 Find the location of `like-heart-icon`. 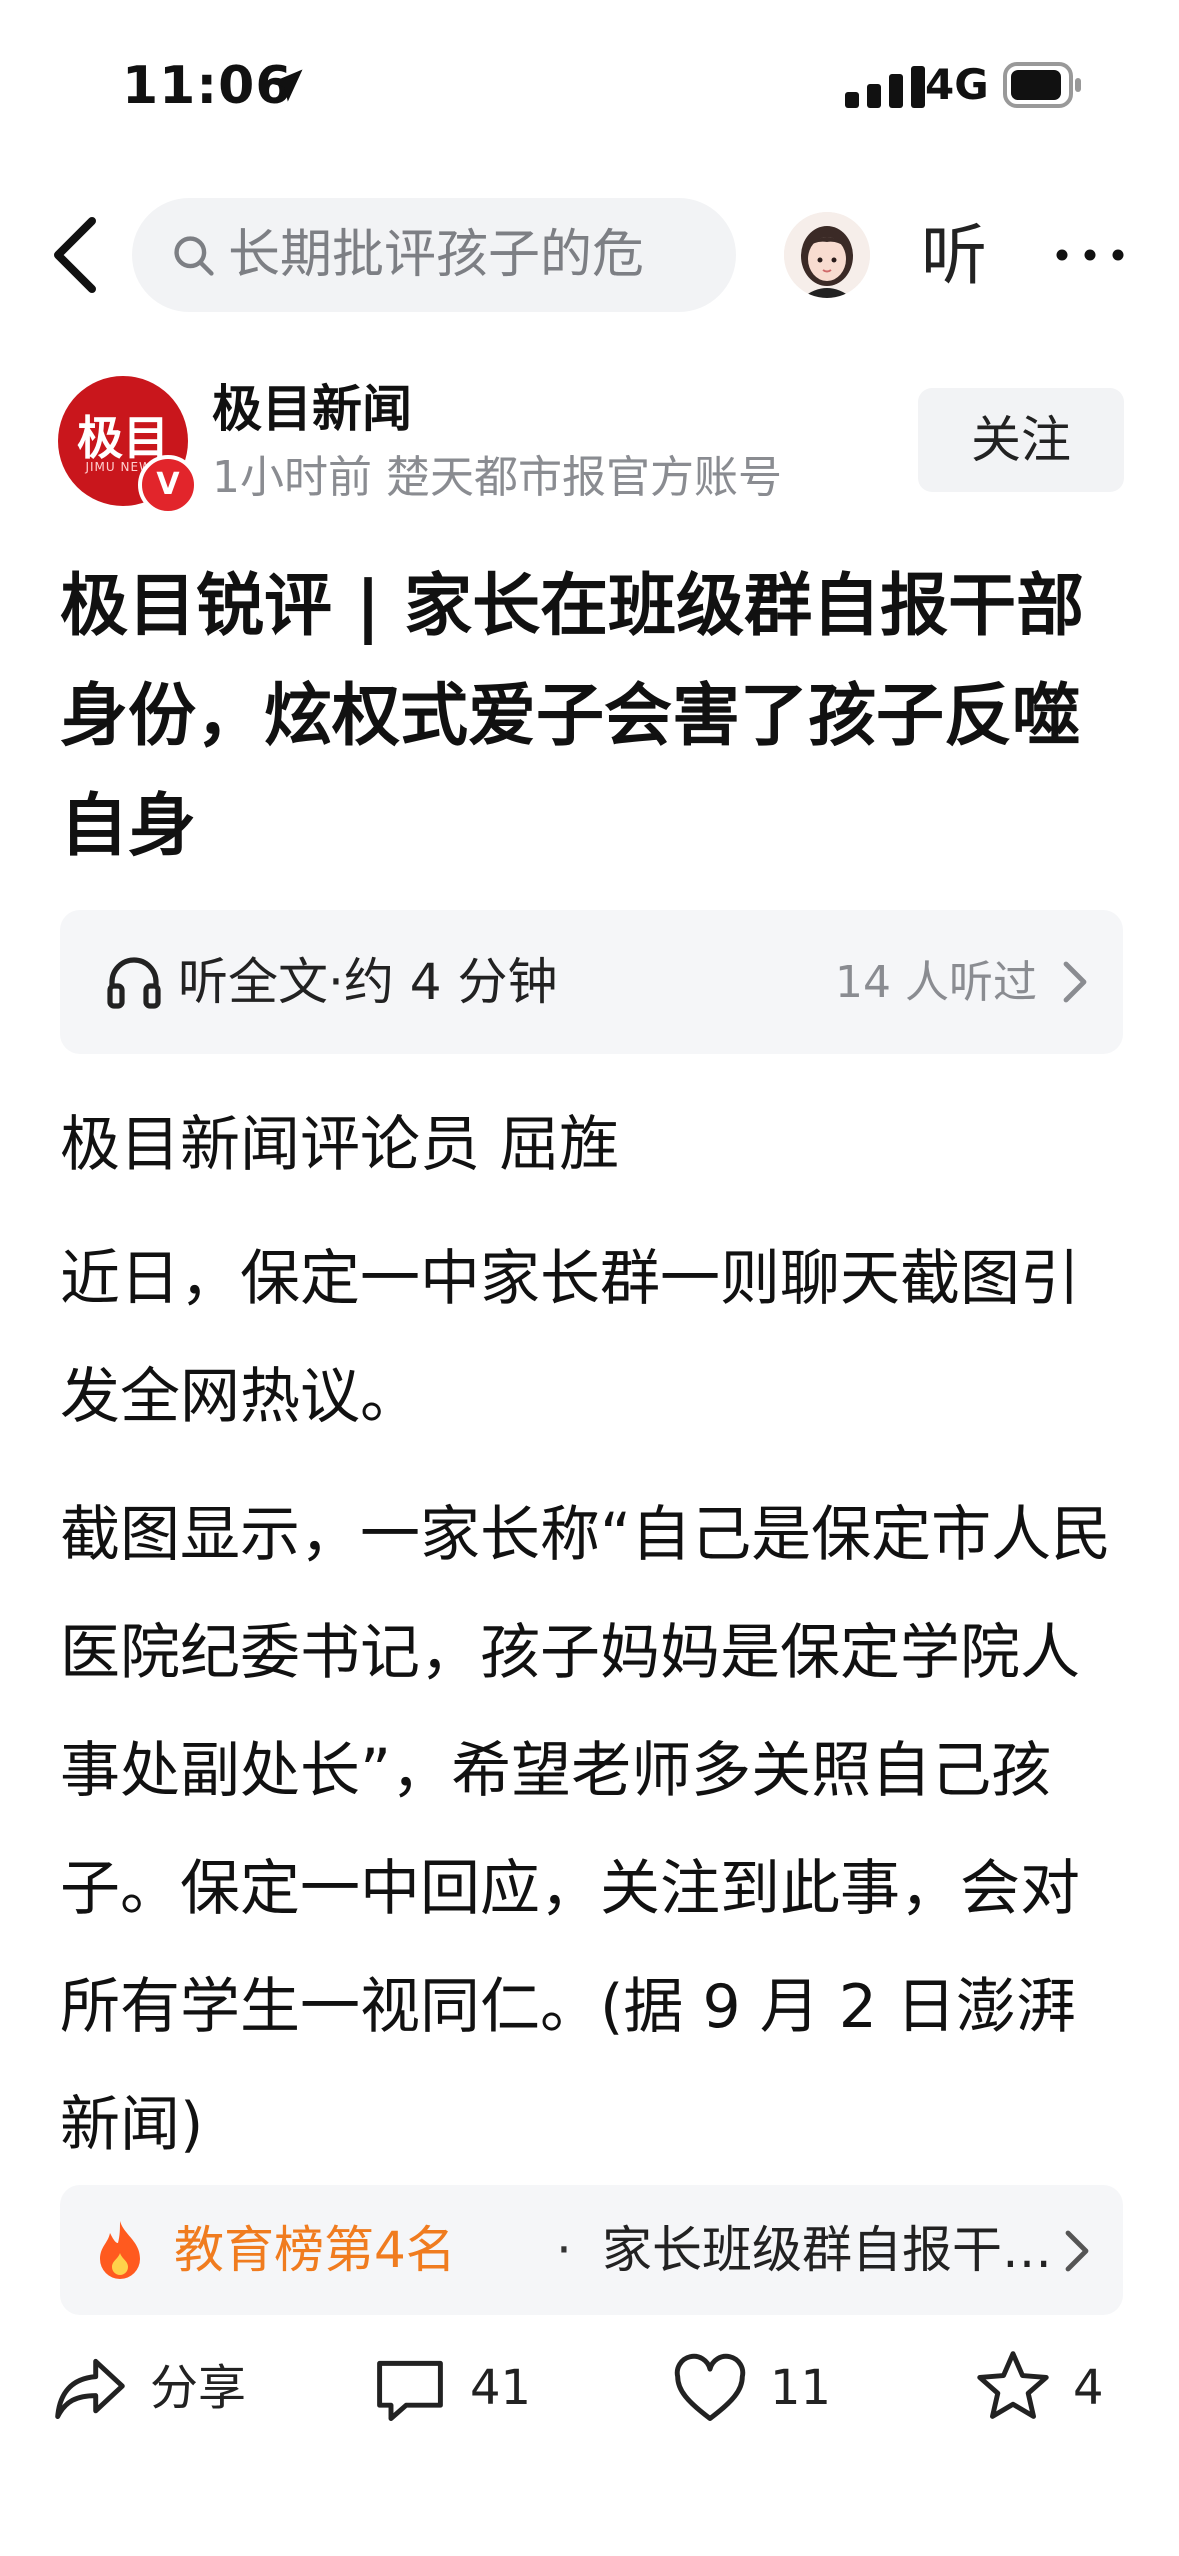

like-heart-icon is located at coordinates (710, 2390).